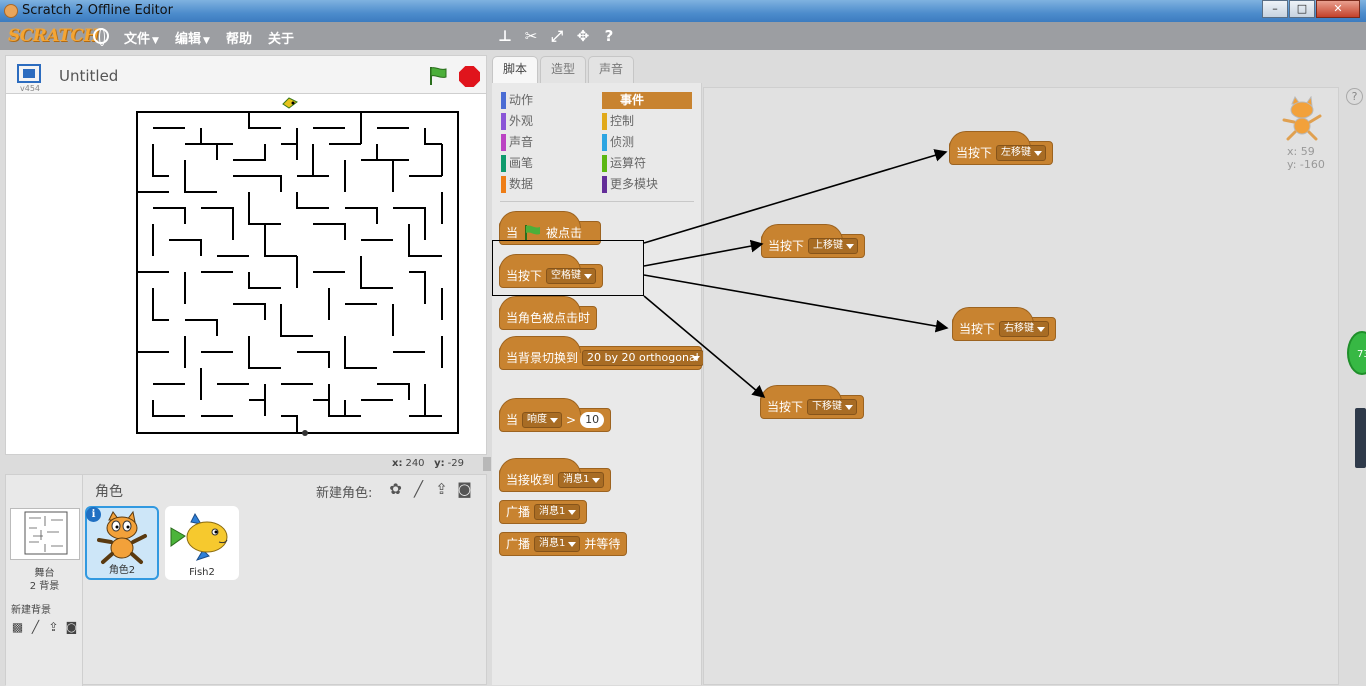 This screenshot has width=1366, height=686. What do you see at coordinates (630, 184) in the screenshot?
I see `category-more-blocks: 更多模块` at bounding box center [630, 184].